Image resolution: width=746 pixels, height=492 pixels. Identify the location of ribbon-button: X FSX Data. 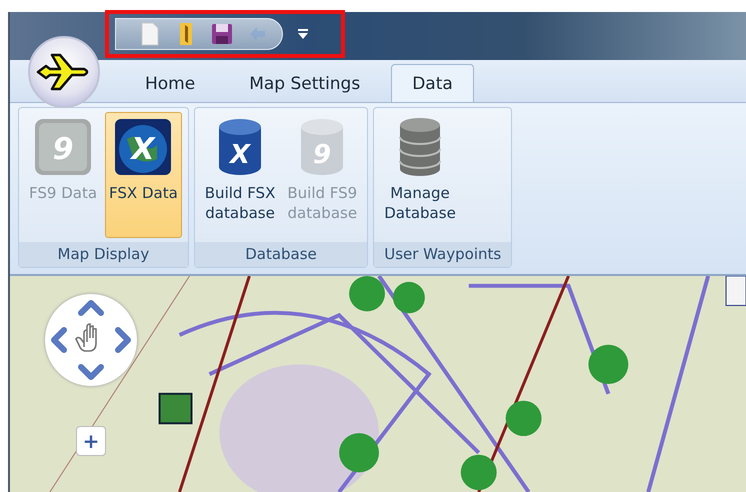
(143, 175).